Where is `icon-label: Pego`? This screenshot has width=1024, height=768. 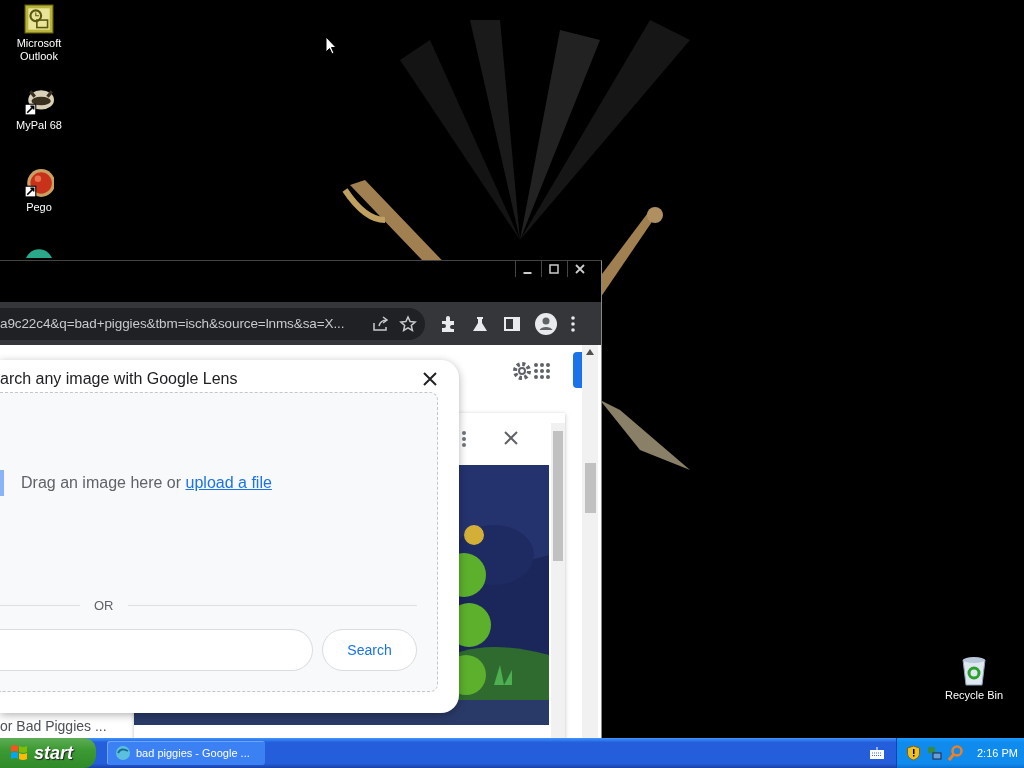 icon-label: Pego is located at coordinates (39, 207).